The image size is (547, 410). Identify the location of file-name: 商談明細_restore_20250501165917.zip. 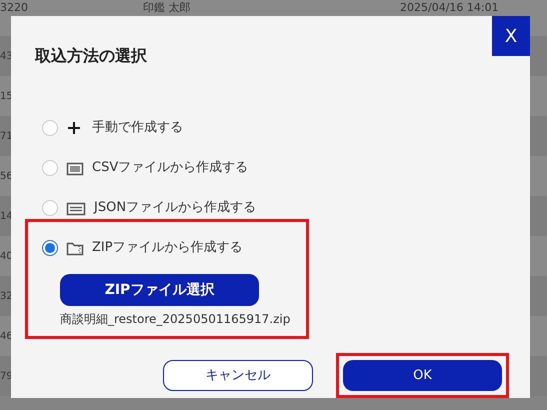
(176, 319).